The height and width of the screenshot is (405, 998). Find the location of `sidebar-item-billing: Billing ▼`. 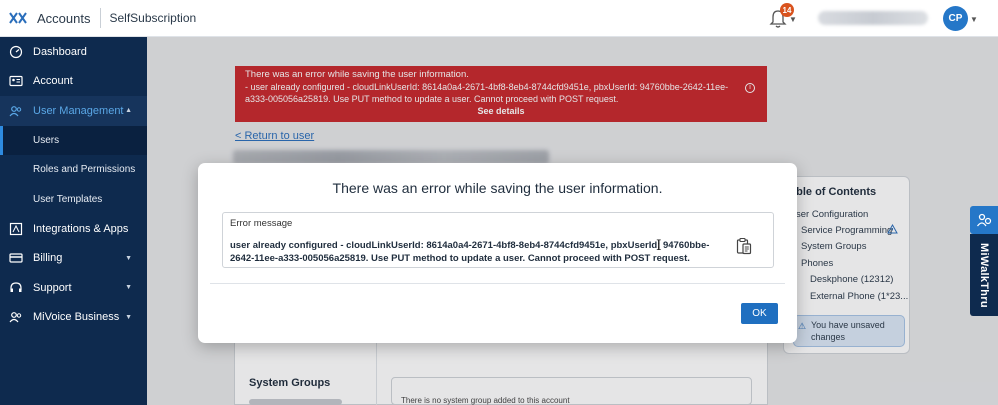

sidebar-item-billing: Billing ▼ is located at coordinates (73, 259).